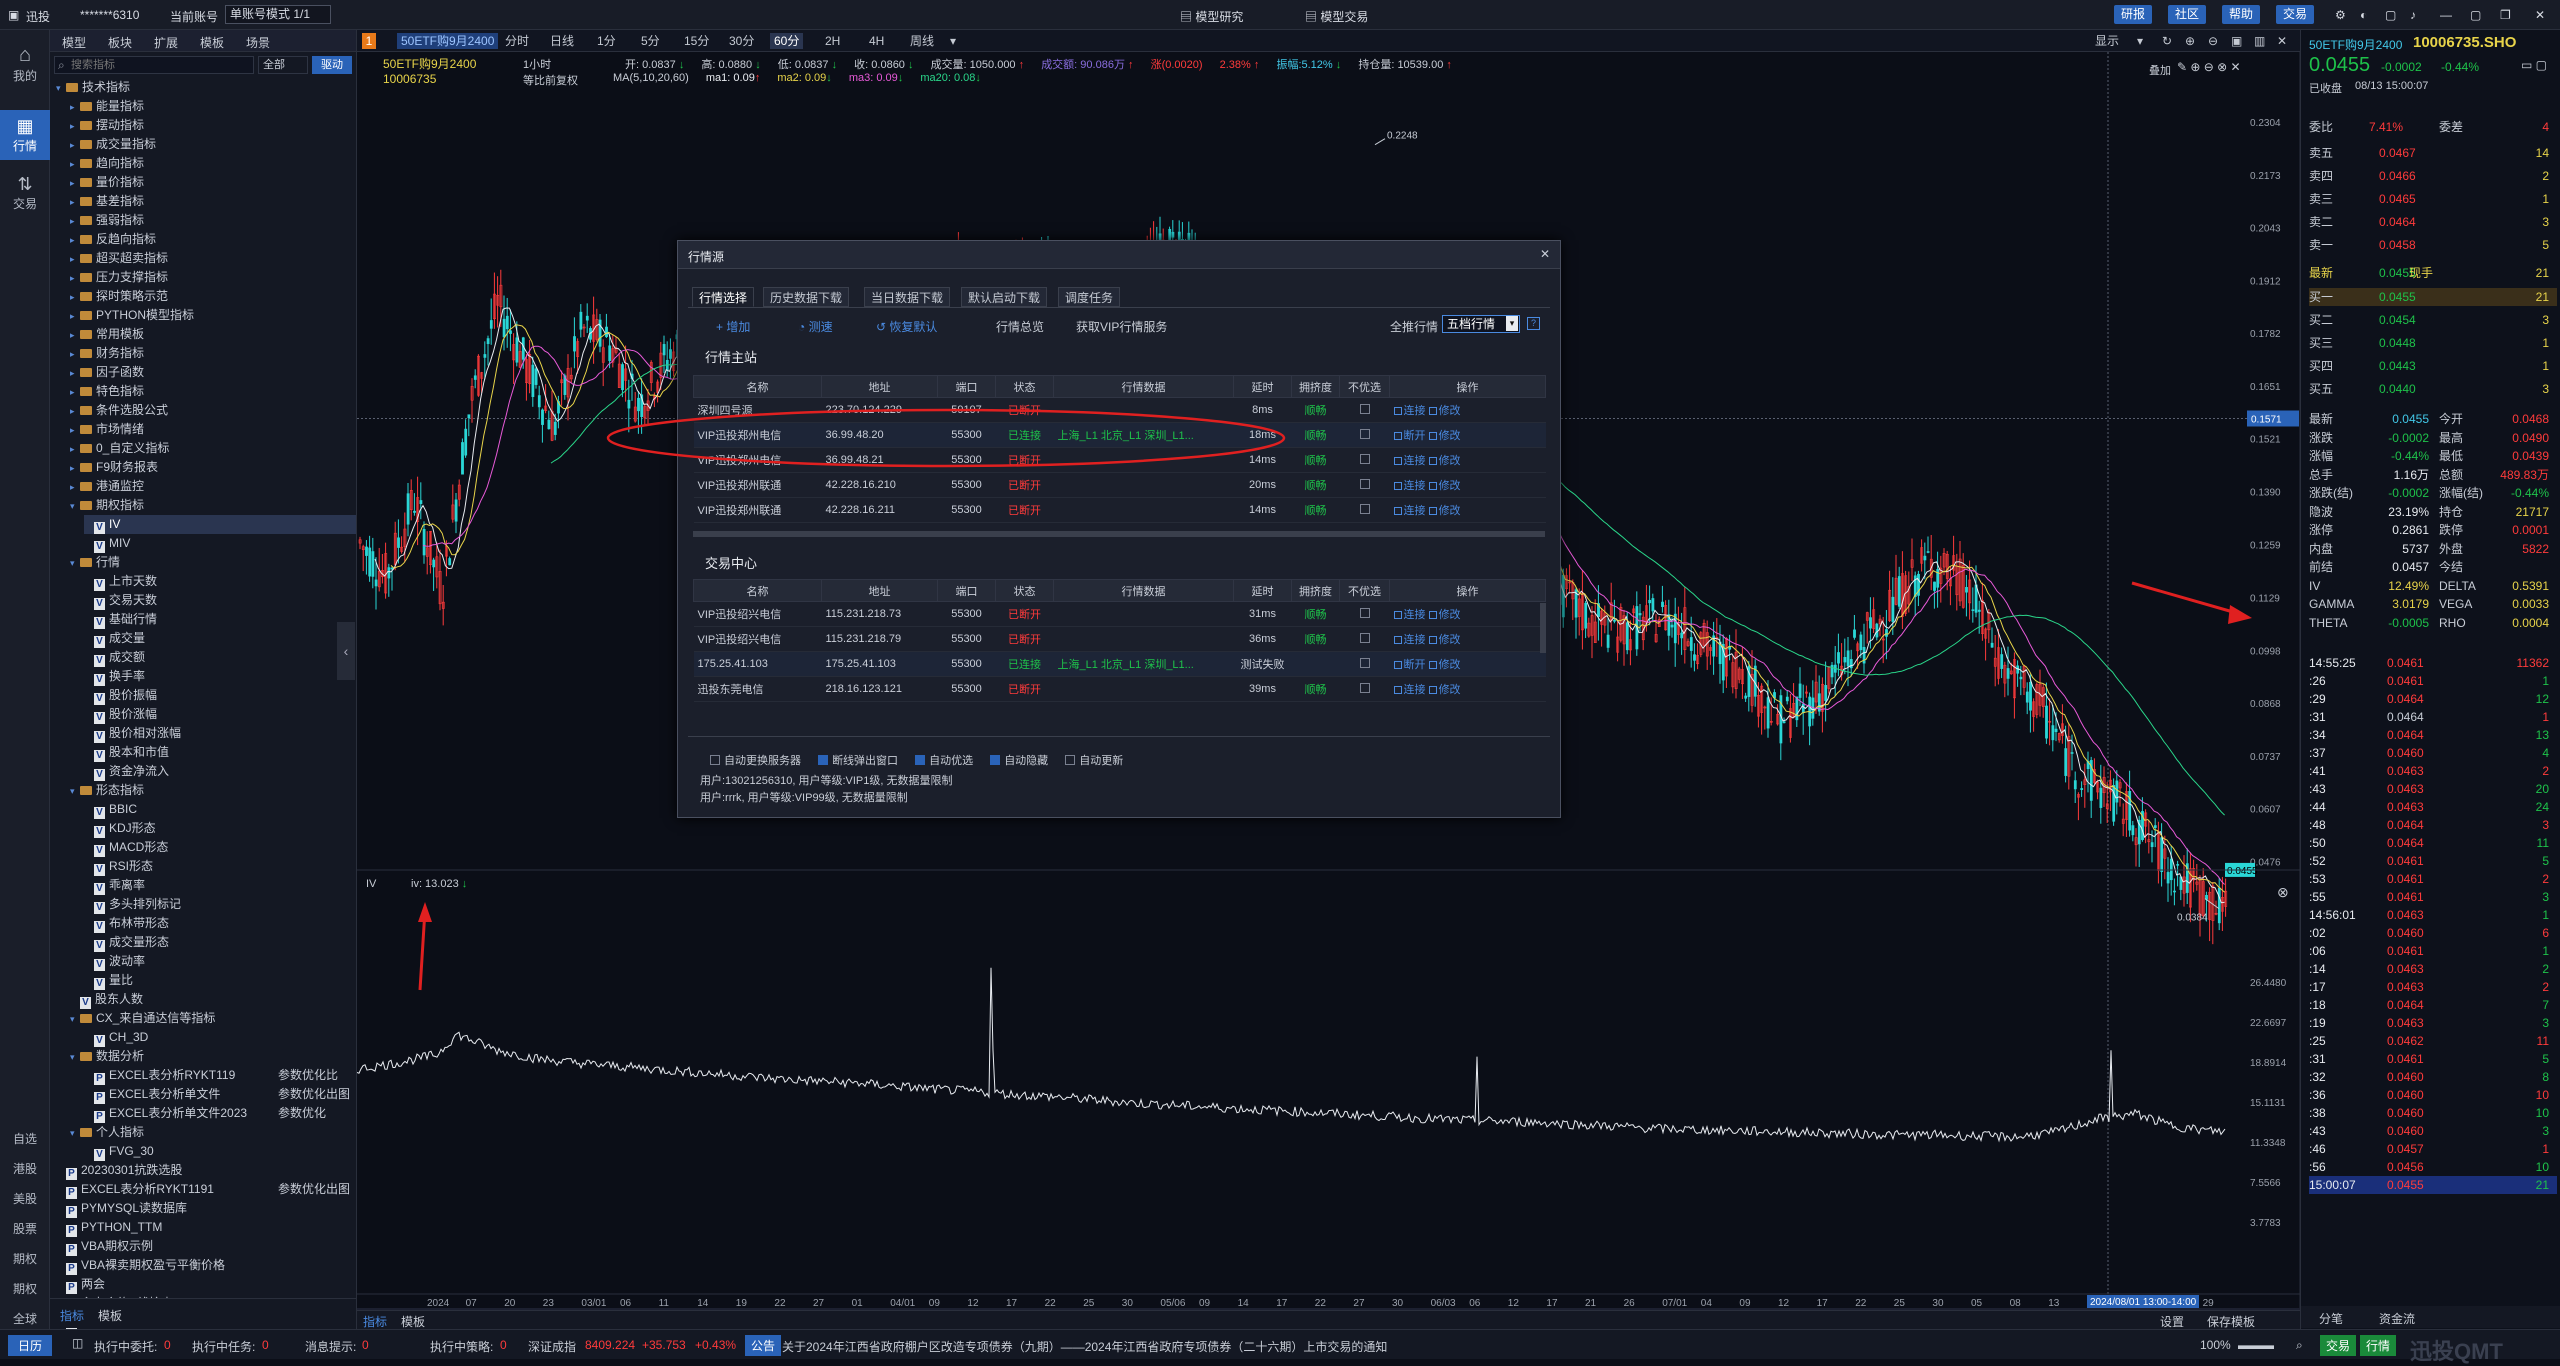 Image resolution: width=2560 pixels, height=1366 pixels. Describe the element at coordinates (1533, 323) in the screenshot. I see `help-icon: ?` at that location.